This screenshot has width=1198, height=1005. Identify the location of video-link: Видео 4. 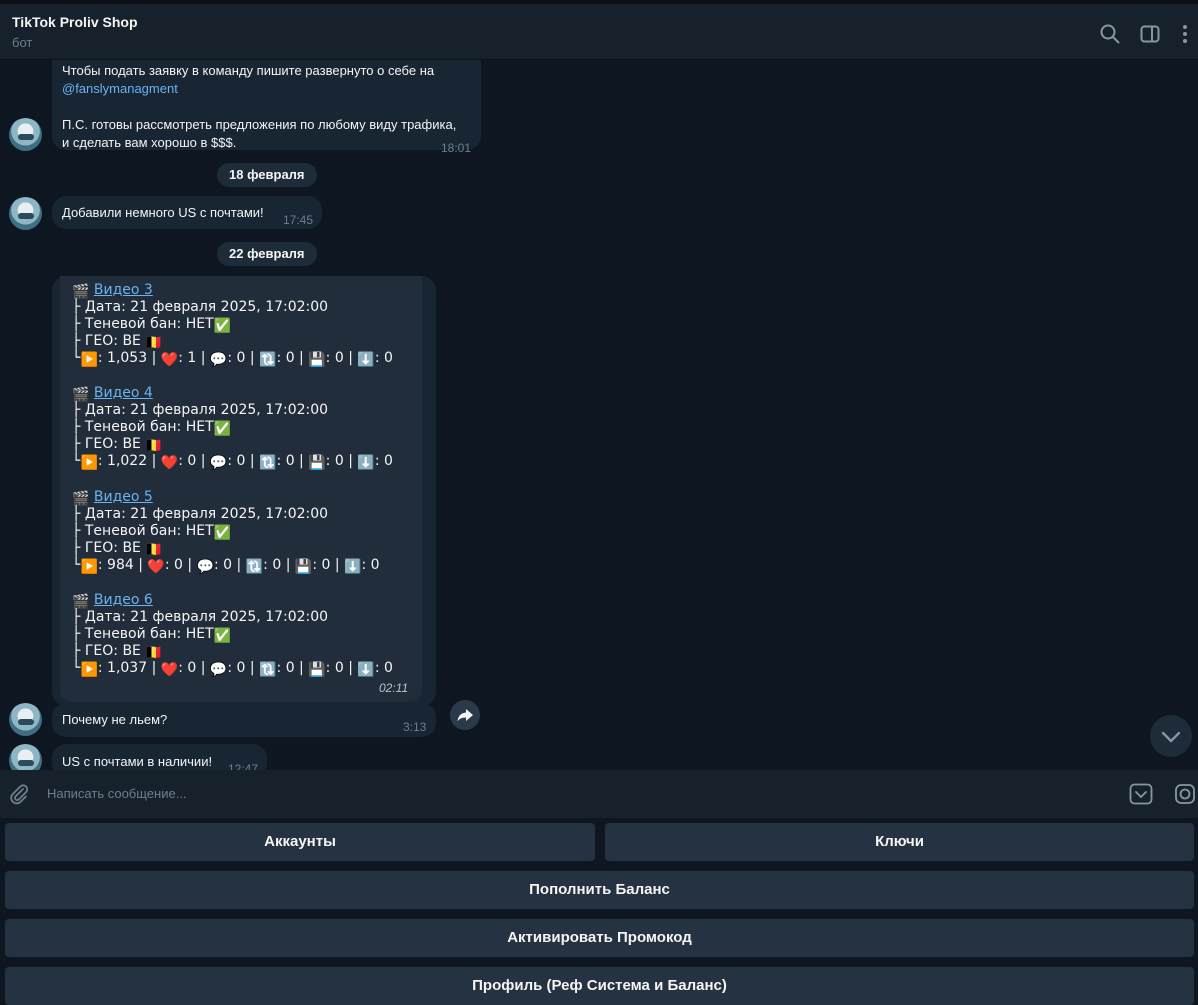
(123, 393).